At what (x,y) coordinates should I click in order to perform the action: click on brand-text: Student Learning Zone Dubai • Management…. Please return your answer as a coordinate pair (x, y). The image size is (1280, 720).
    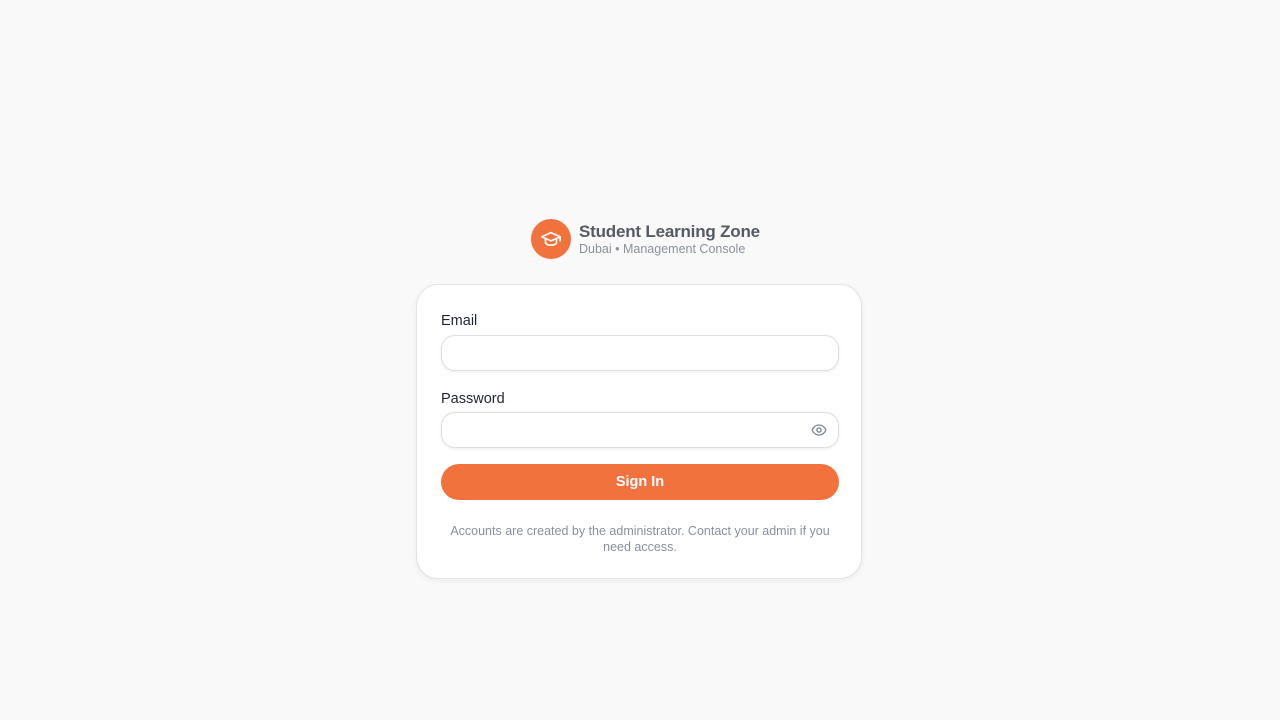
    Looking at the image, I should click on (669, 239).